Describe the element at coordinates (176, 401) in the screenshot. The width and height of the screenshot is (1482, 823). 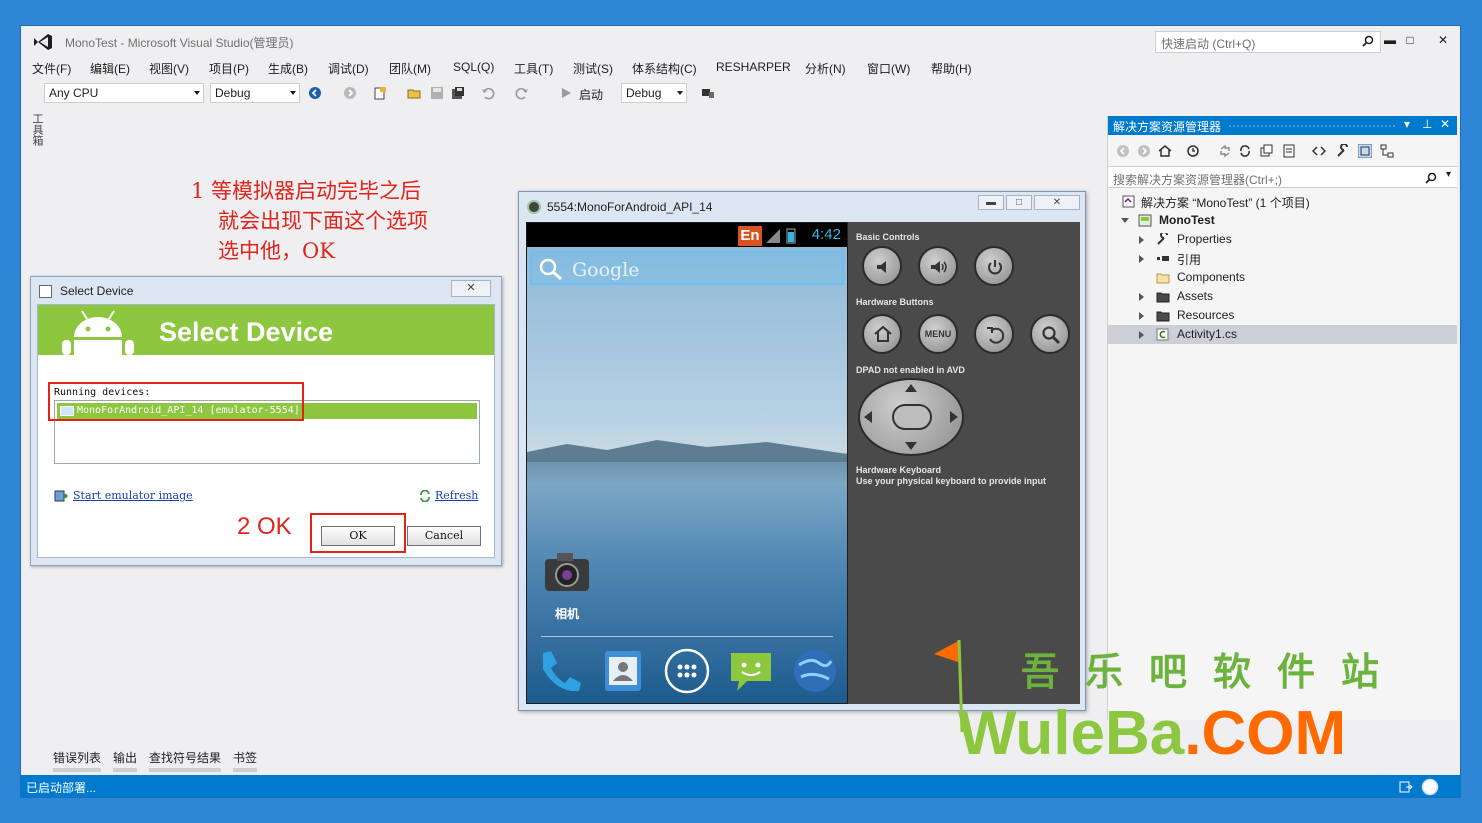
I see `highlight-box-device` at that location.